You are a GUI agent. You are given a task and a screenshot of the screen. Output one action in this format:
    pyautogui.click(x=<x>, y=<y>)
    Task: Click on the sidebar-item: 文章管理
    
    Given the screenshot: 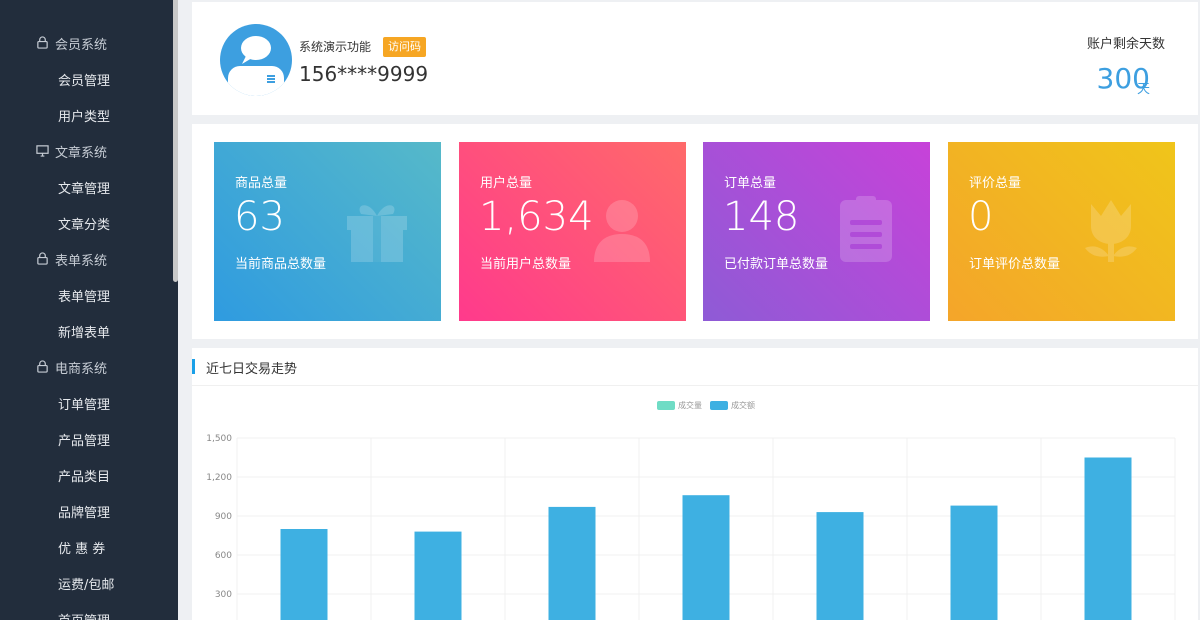 What is the action you would take?
    pyautogui.click(x=84, y=187)
    